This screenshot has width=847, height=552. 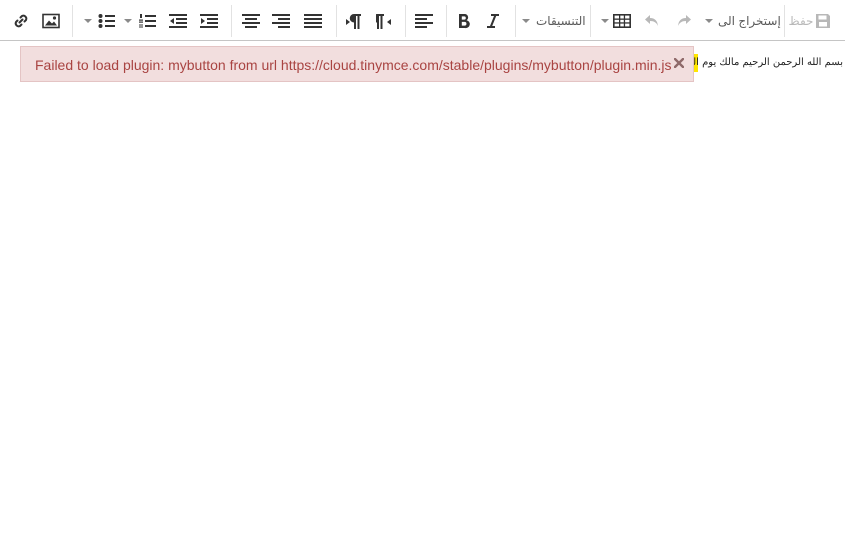 I want to click on undo-button, so click(x=652, y=21).